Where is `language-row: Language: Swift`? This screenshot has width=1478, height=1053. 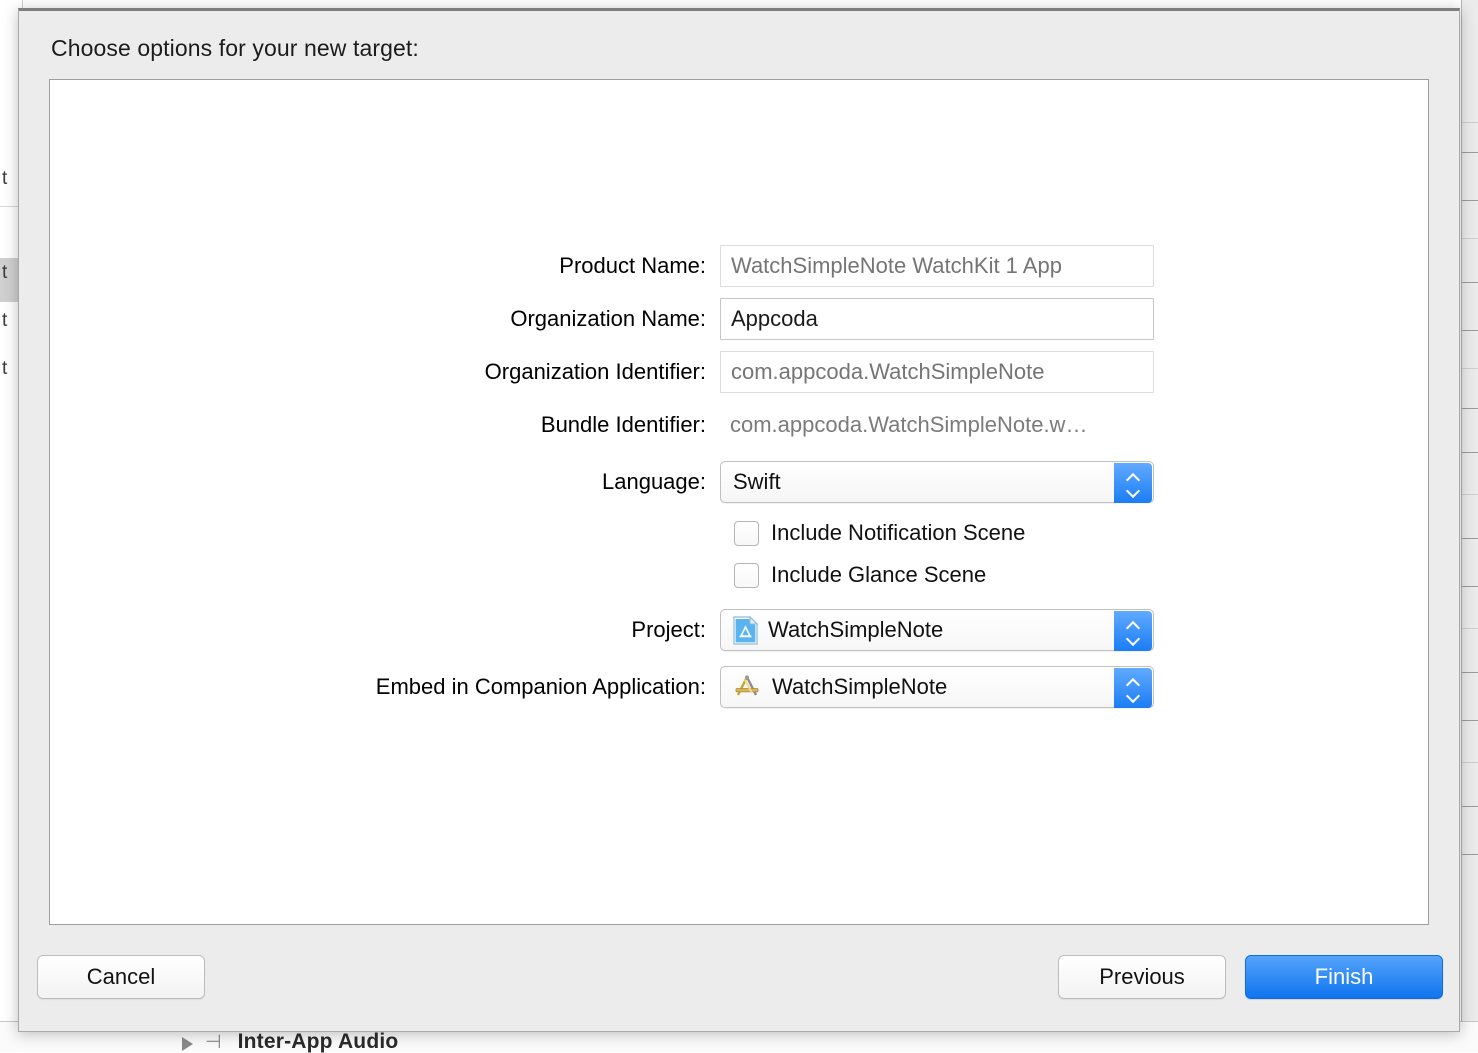
language-row: Language: Swift is located at coordinates (739, 482).